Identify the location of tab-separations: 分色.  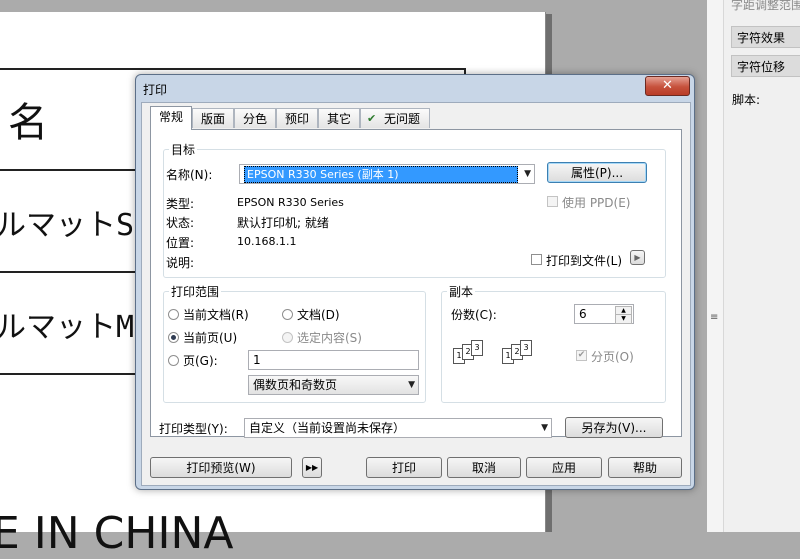
(255, 118).